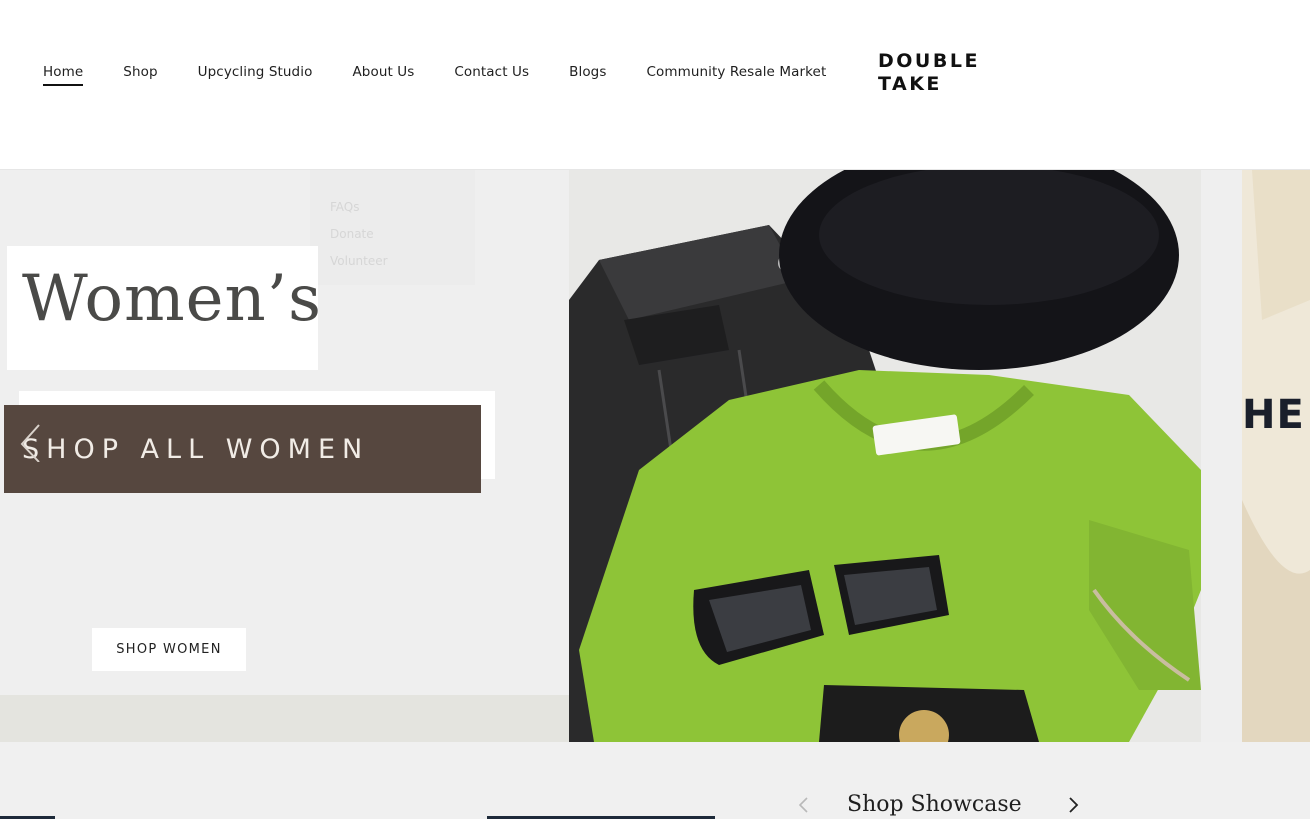  Describe the element at coordinates (1073, 805) in the screenshot. I see `chevron-right-icon` at that location.